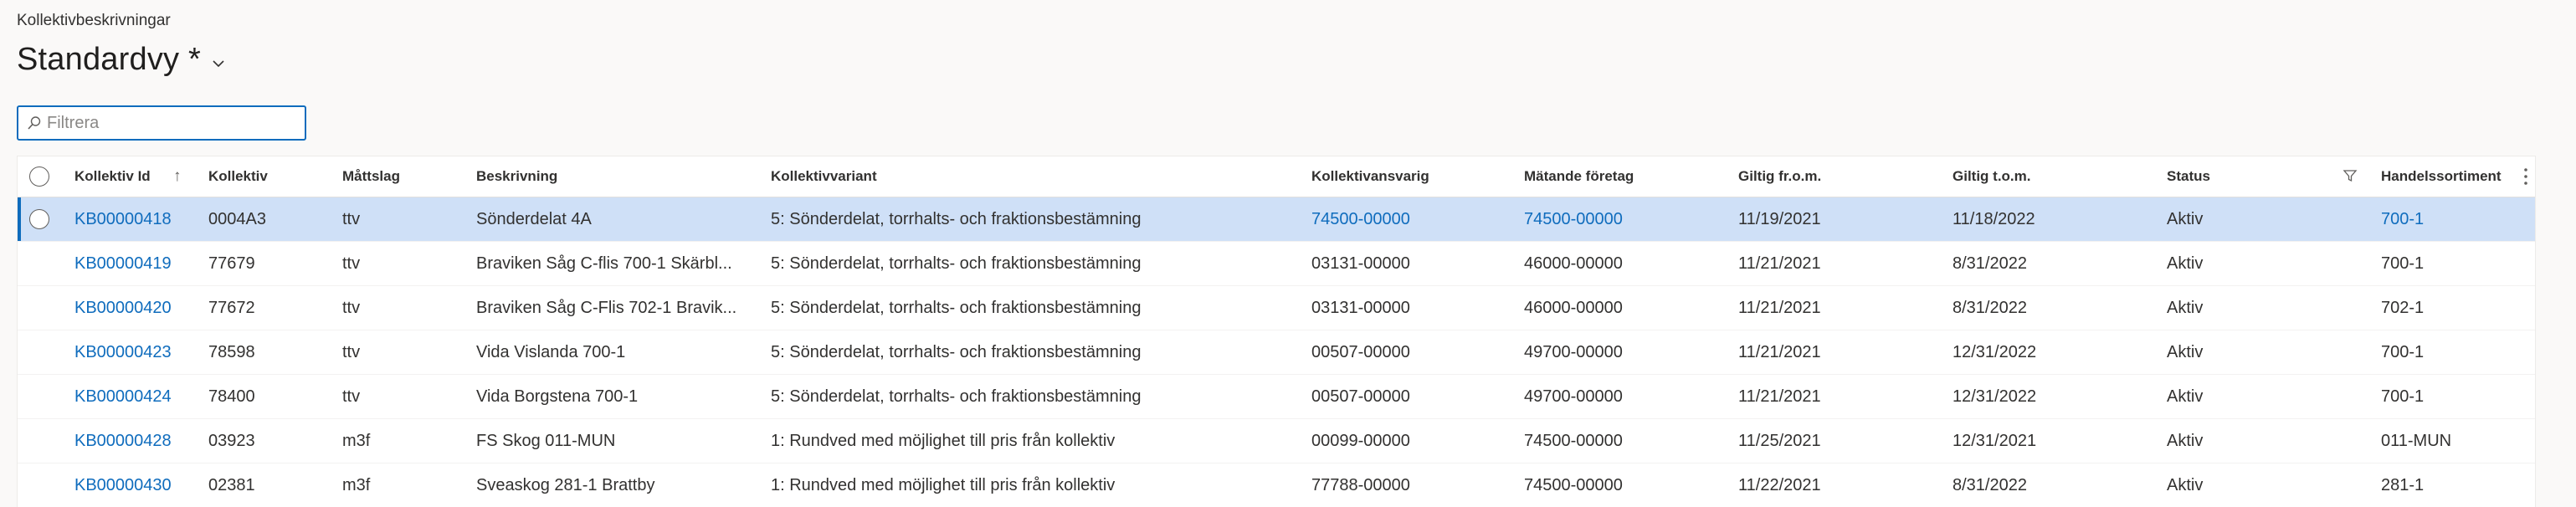 The image size is (2576, 507). Describe the element at coordinates (557, 396) in the screenshot. I see `beskrivning-cell: Vida Borgstena 700-1` at that location.